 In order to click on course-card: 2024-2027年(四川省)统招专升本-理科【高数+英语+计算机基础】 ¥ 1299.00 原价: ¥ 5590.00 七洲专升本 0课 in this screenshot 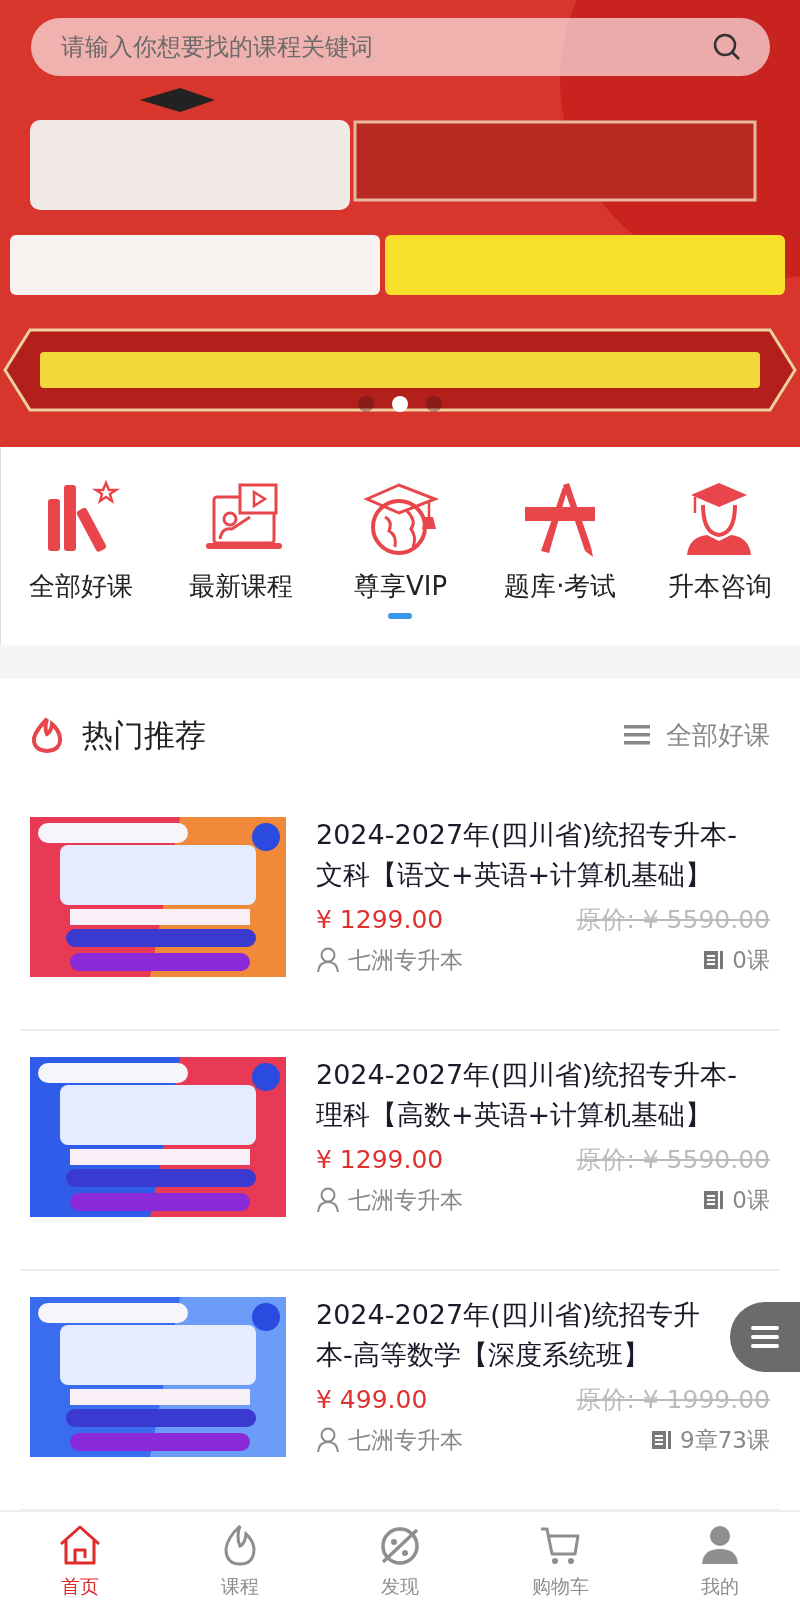, I will do `click(400, 1151)`.